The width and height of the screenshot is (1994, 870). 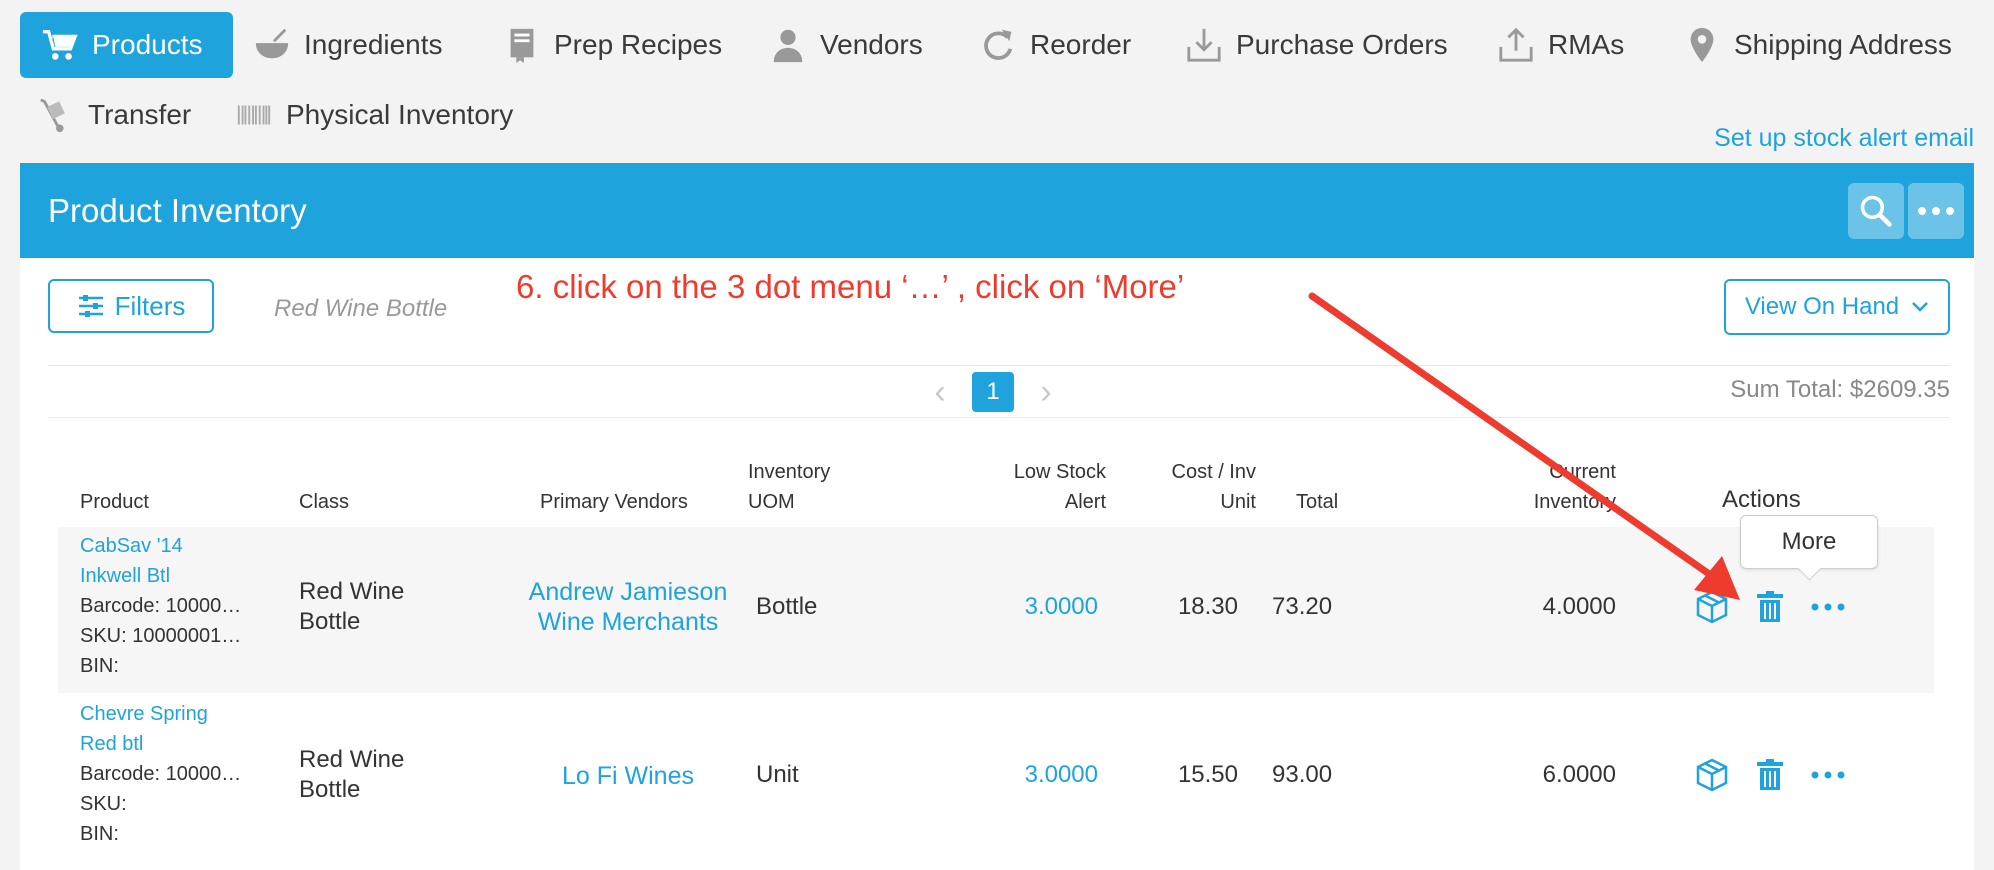 What do you see at coordinates (1579, 774) in the screenshot?
I see `current-inventory-cell: 6.0000` at bounding box center [1579, 774].